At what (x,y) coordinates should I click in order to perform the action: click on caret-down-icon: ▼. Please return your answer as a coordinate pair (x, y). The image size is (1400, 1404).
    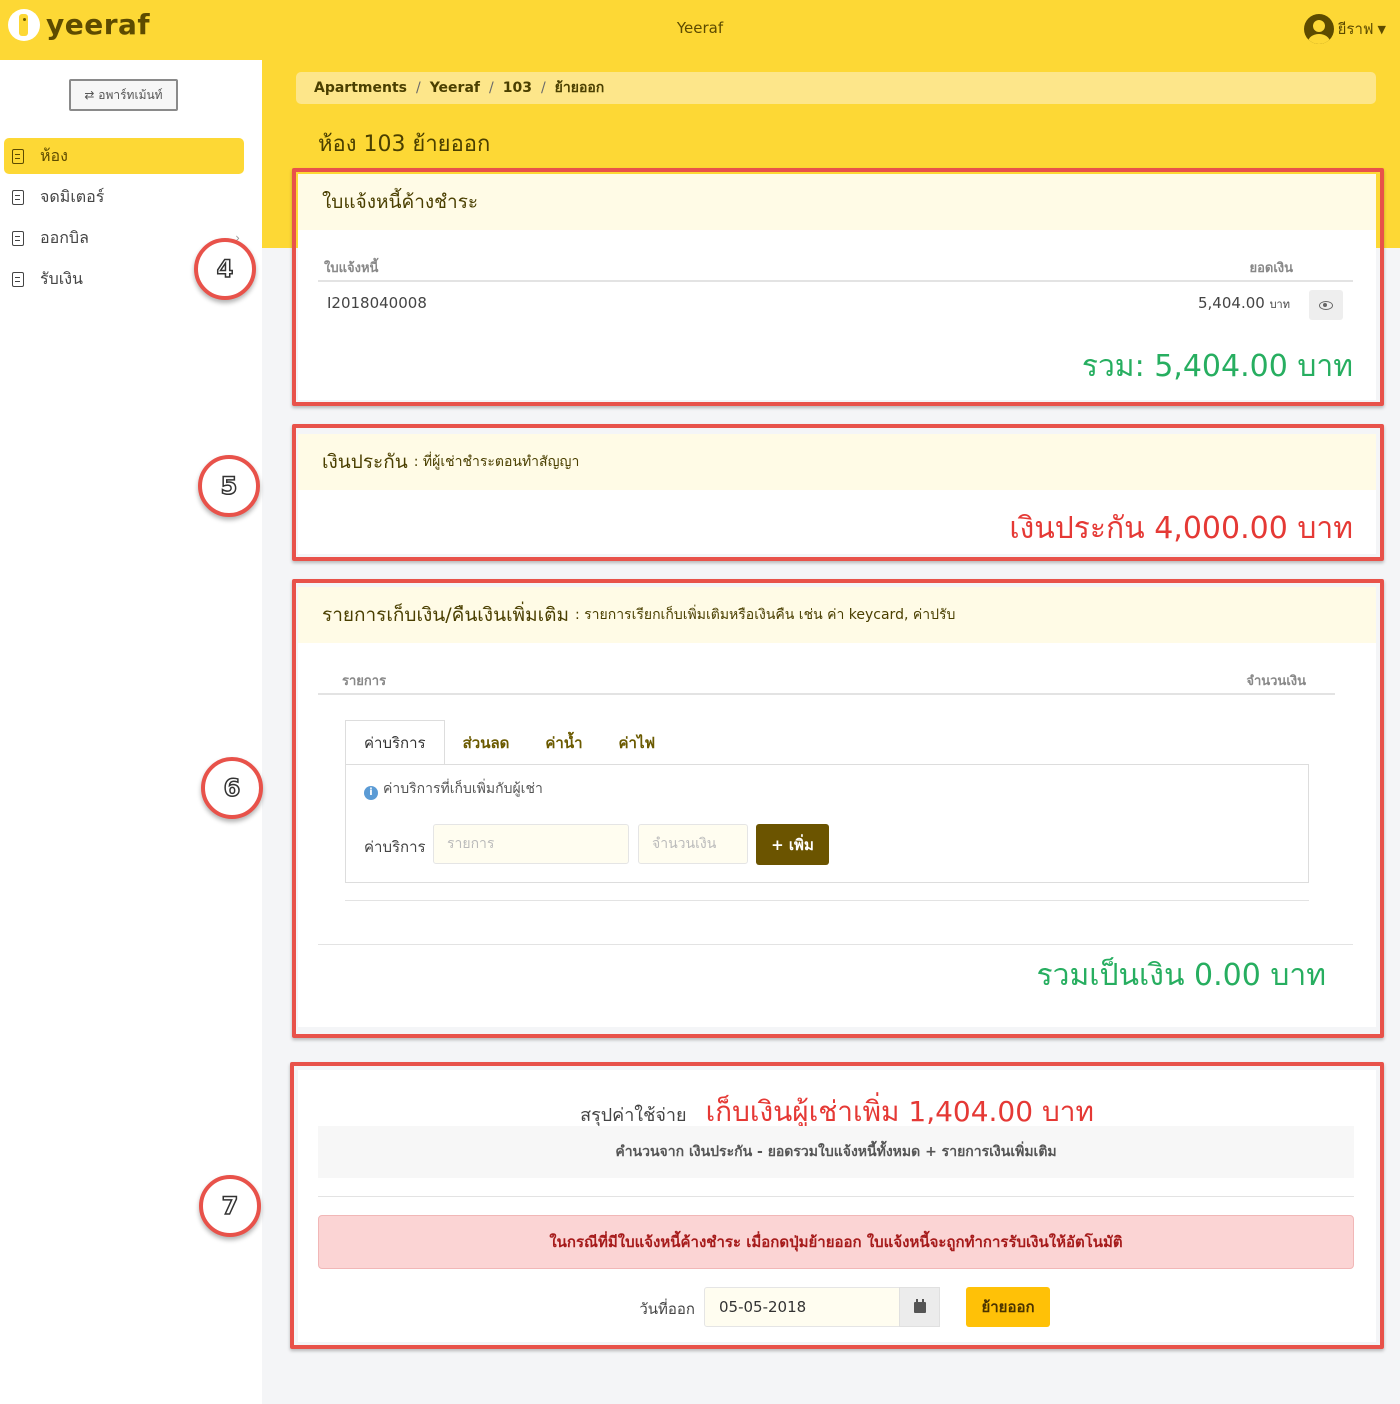
    Looking at the image, I should click on (1381, 29).